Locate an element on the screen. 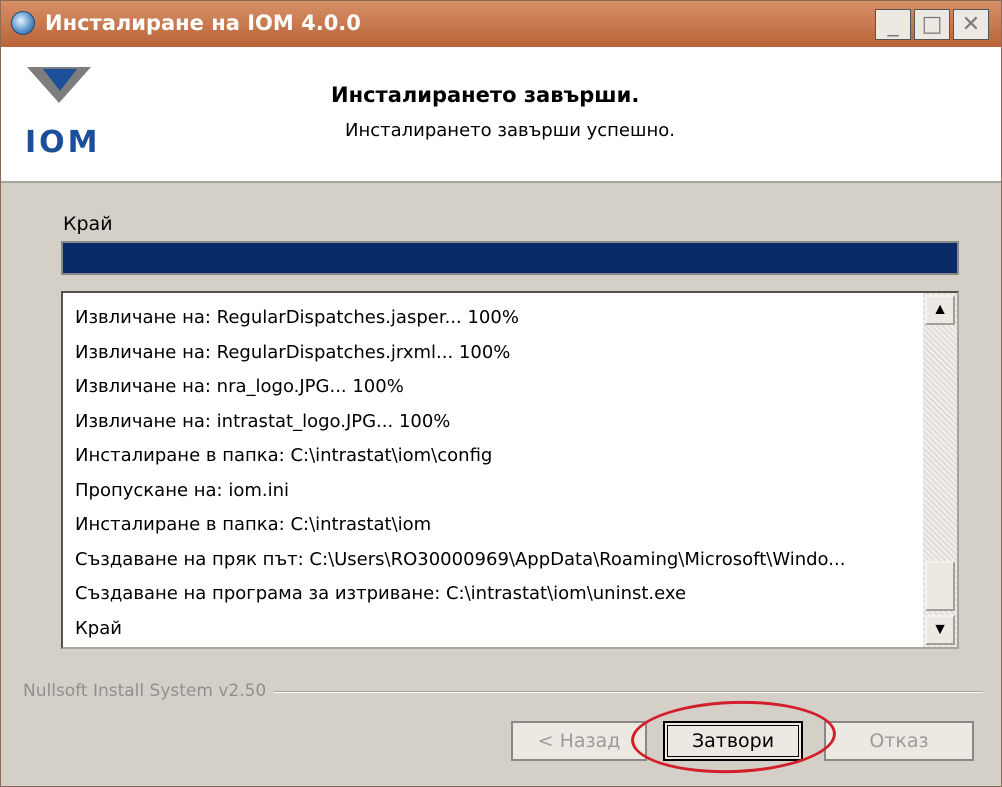 The image size is (1002, 787). close-icon: ✕ is located at coordinates (971, 24).